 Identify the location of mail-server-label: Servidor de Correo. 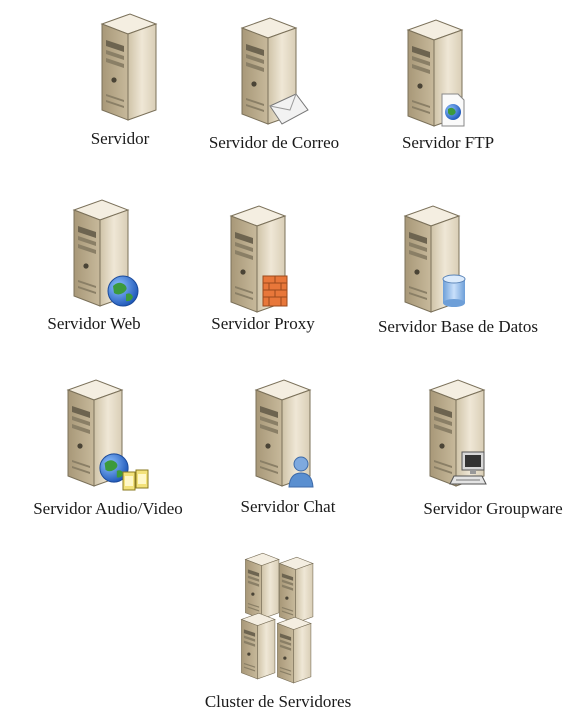
(274, 142).